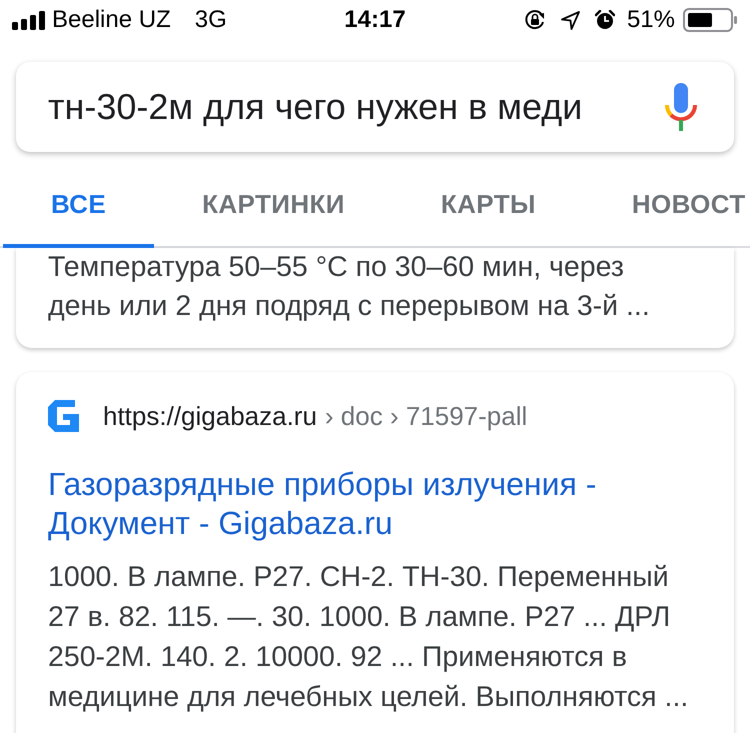 Image resolution: width=750 pixels, height=733 pixels. What do you see at coordinates (604, 20) in the screenshot?
I see `alarm-clock-icon` at bounding box center [604, 20].